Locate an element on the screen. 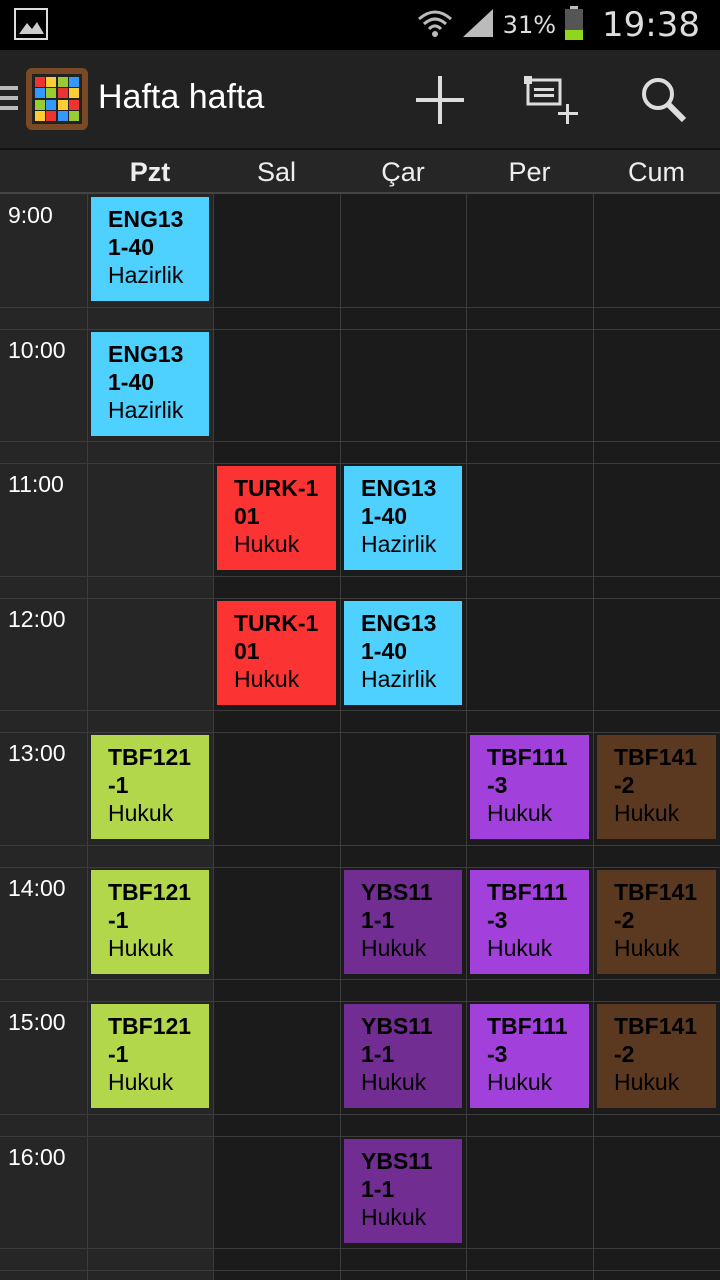 Image resolution: width=720 pixels, height=1280 pixels. battery-percent: 31% is located at coordinates (529, 25).